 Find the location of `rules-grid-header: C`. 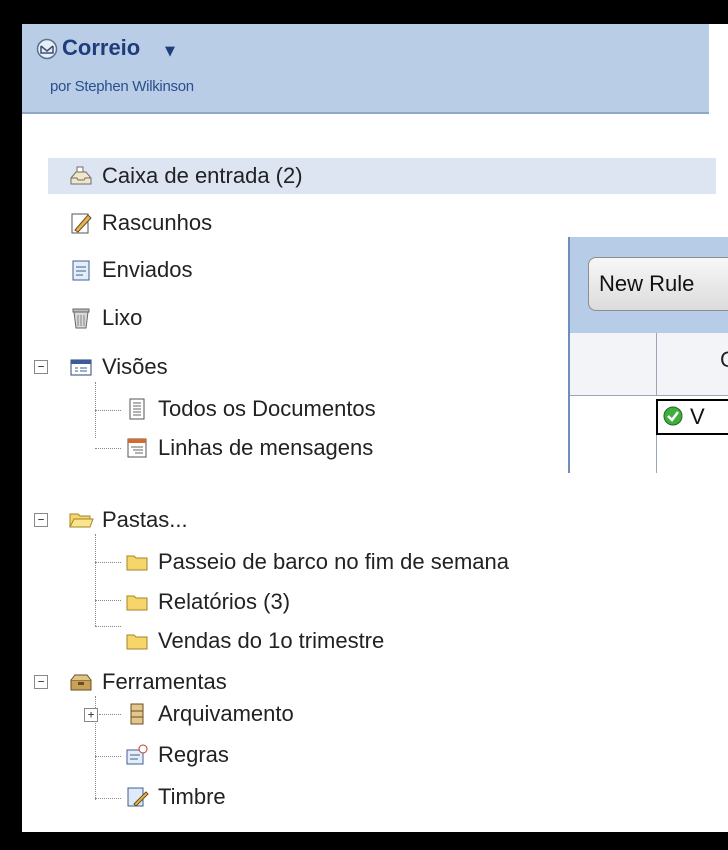

rules-grid-header: C is located at coordinates (649, 364).